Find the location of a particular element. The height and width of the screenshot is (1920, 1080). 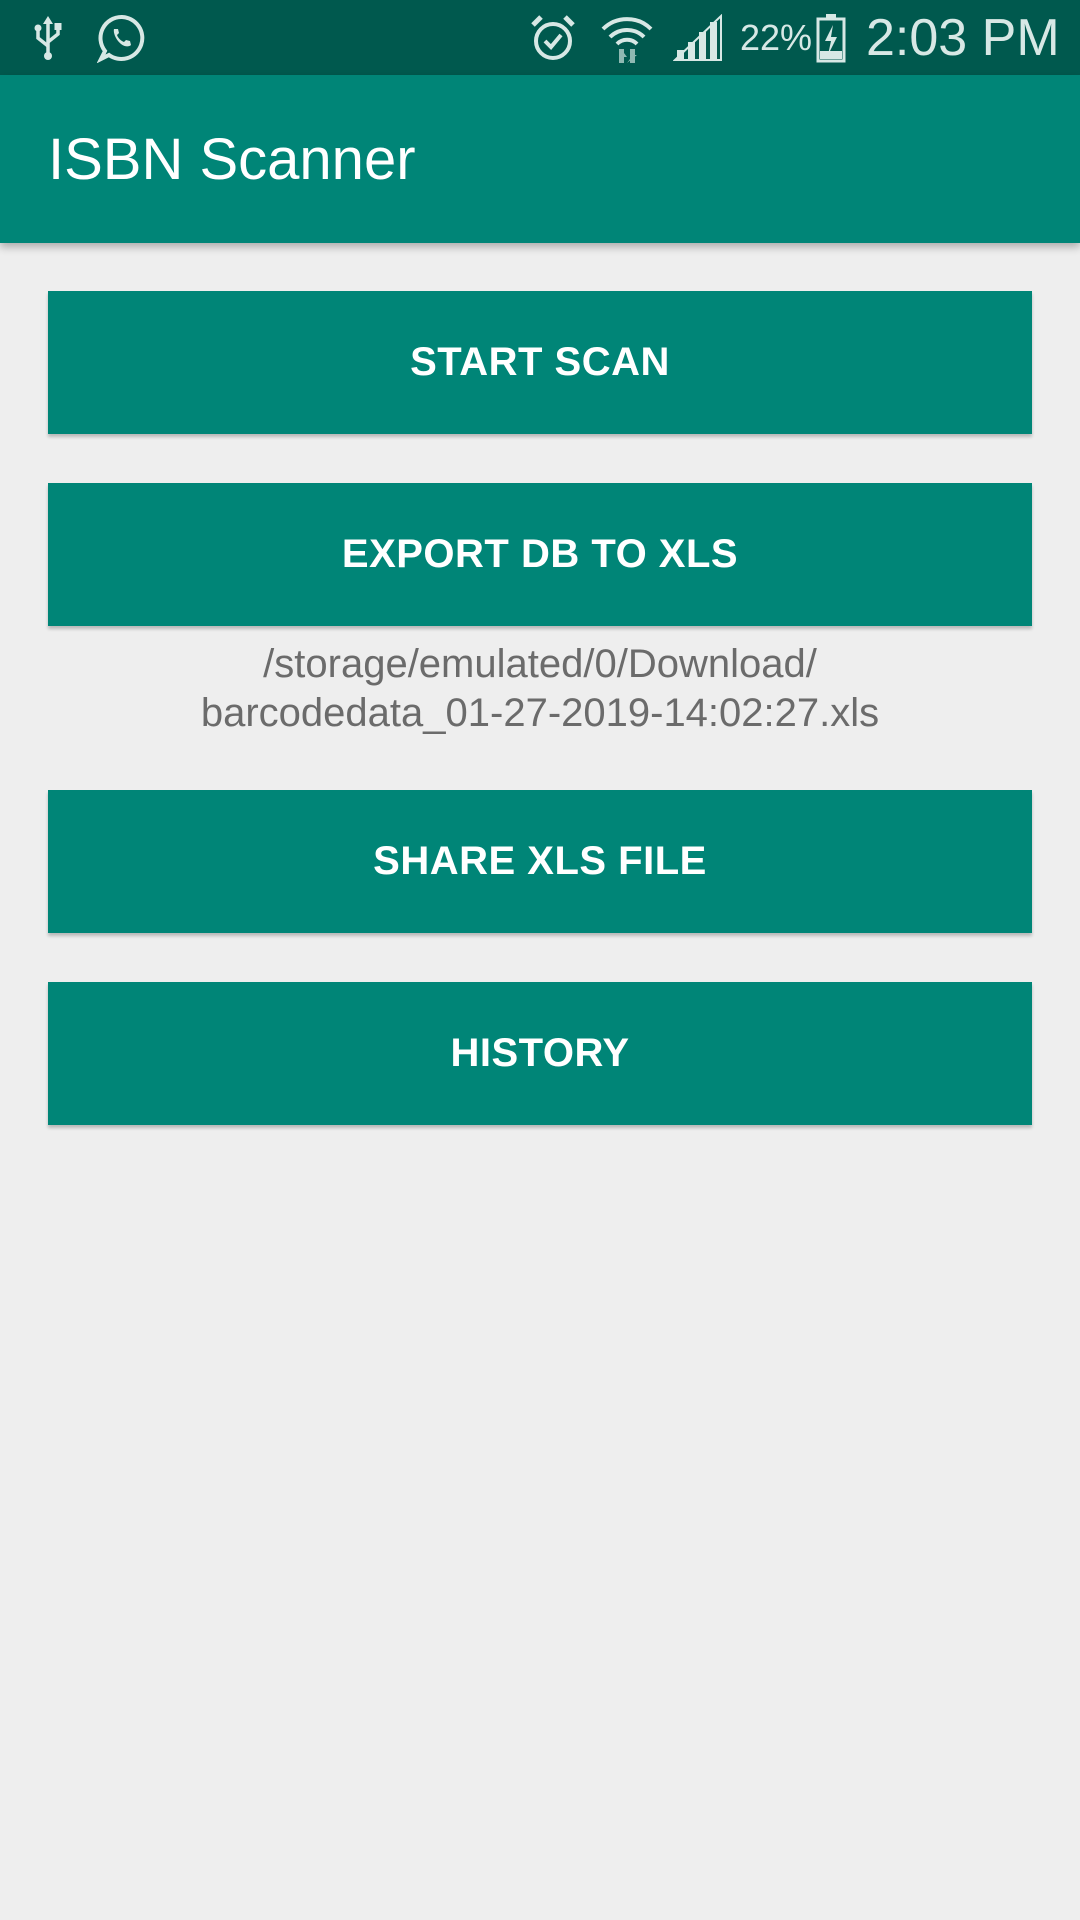

export-db-button: EXPORT DB TO XLS is located at coordinates (540, 554).